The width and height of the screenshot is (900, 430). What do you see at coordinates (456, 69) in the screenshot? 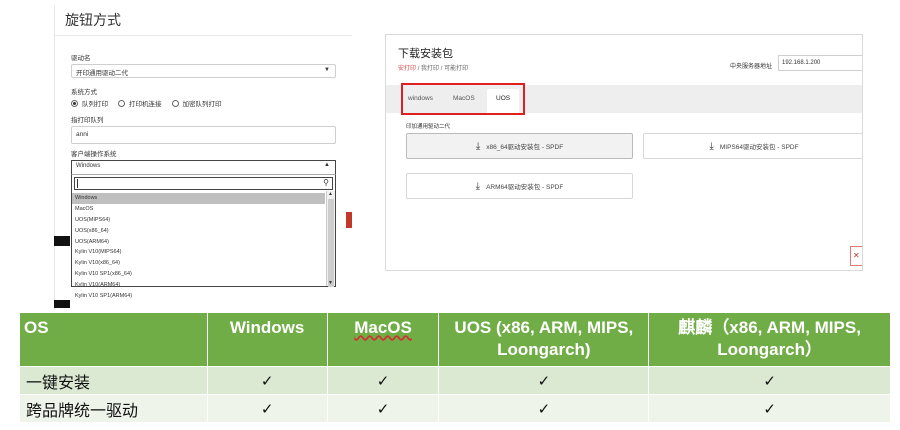
I see `breadcrumb-item: 可能打印` at bounding box center [456, 69].